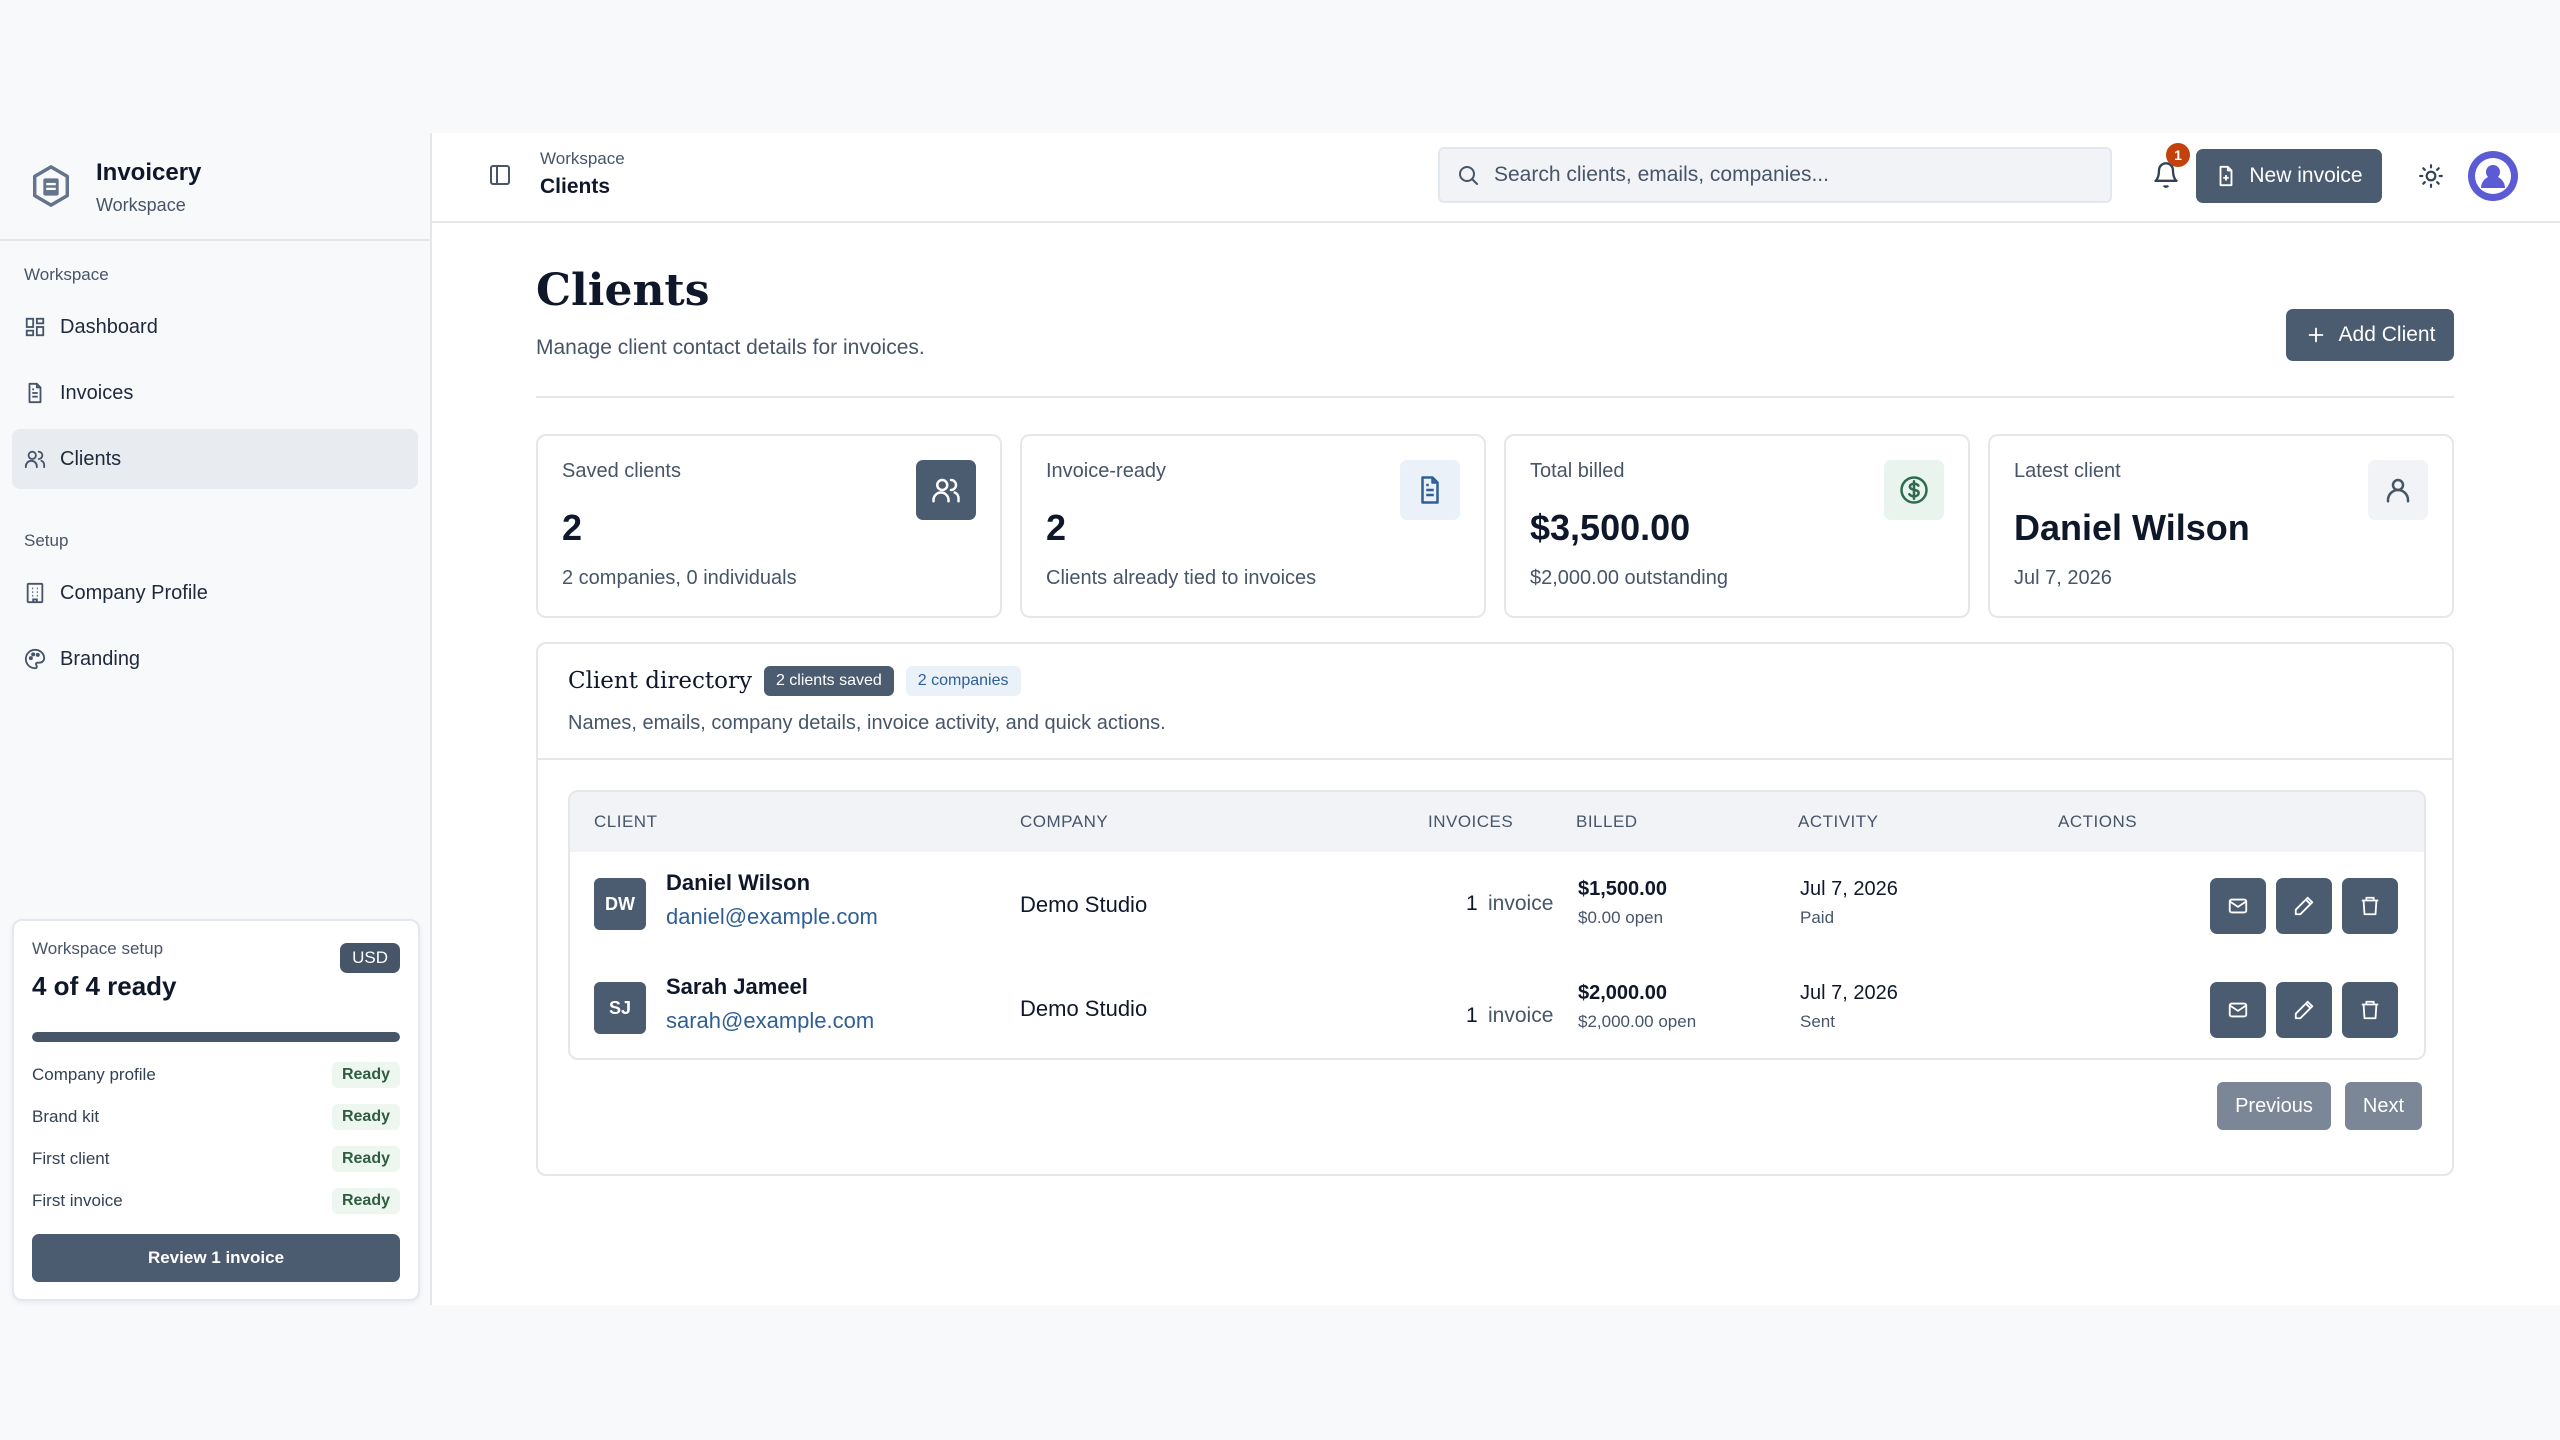  What do you see at coordinates (828, 681) in the screenshot?
I see `clients-saved-badge: 2 clients saved` at bounding box center [828, 681].